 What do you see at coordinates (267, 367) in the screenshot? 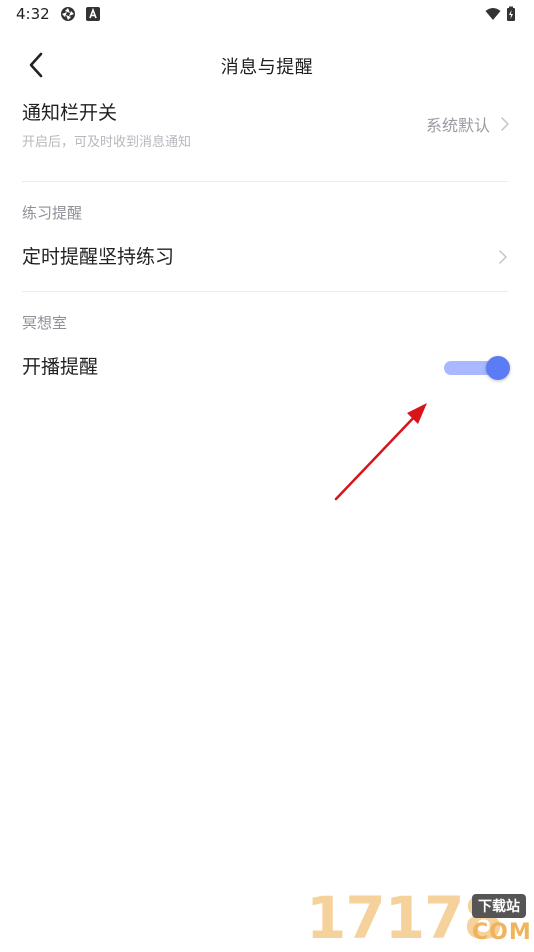
I see `live-reminder-row: 开播提醒` at bounding box center [267, 367].